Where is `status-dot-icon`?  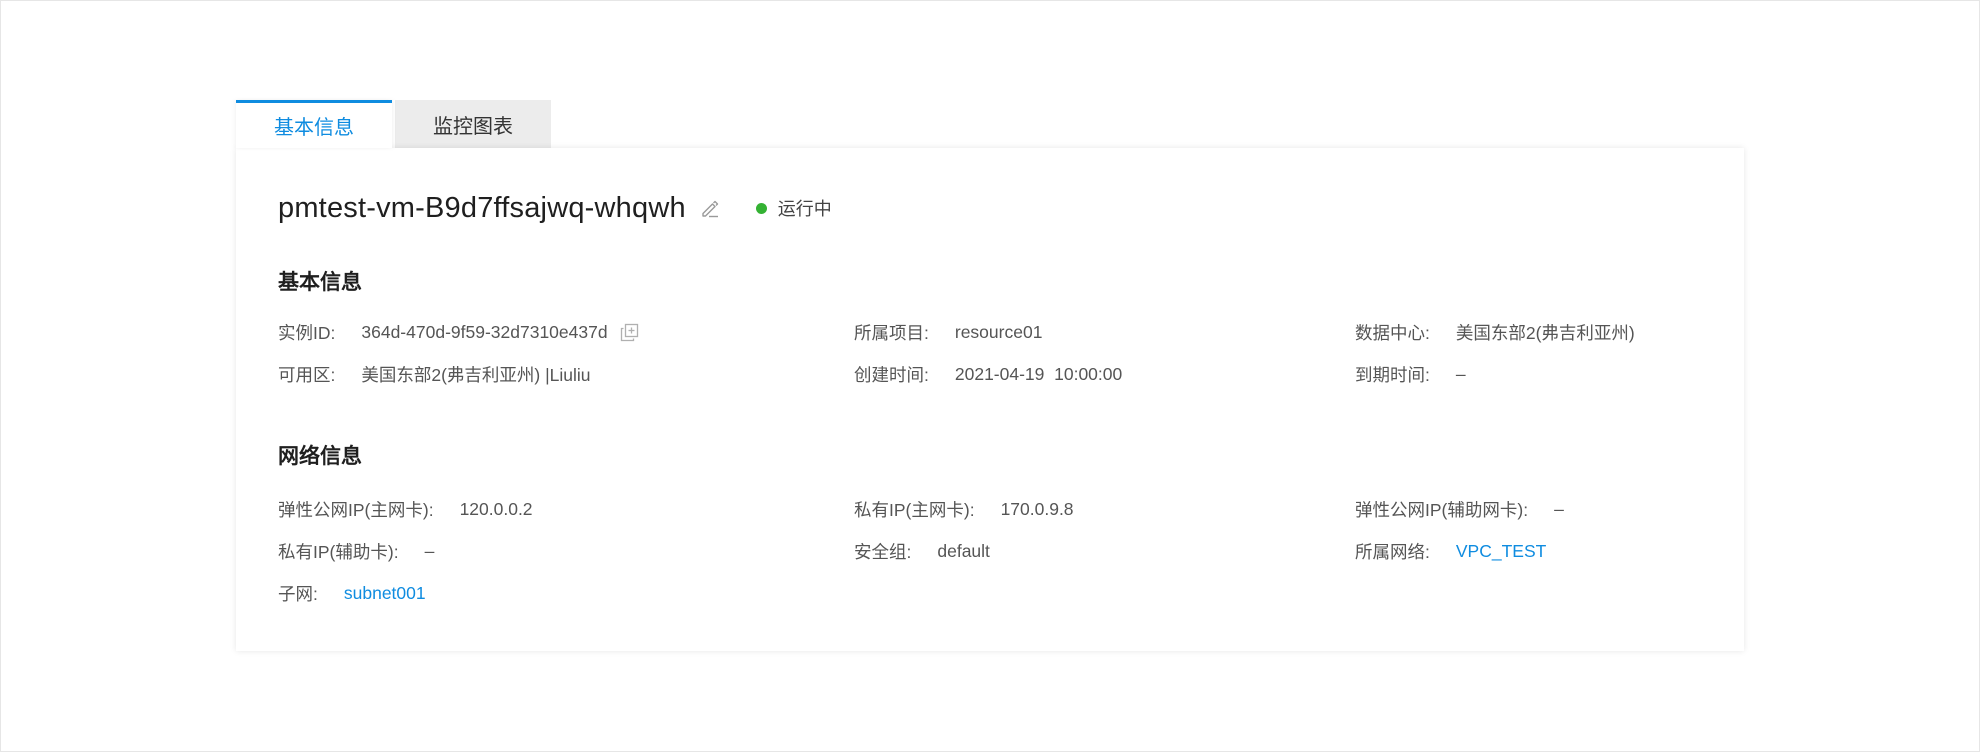 status-dot-icon is located at coordinates (761, 208).